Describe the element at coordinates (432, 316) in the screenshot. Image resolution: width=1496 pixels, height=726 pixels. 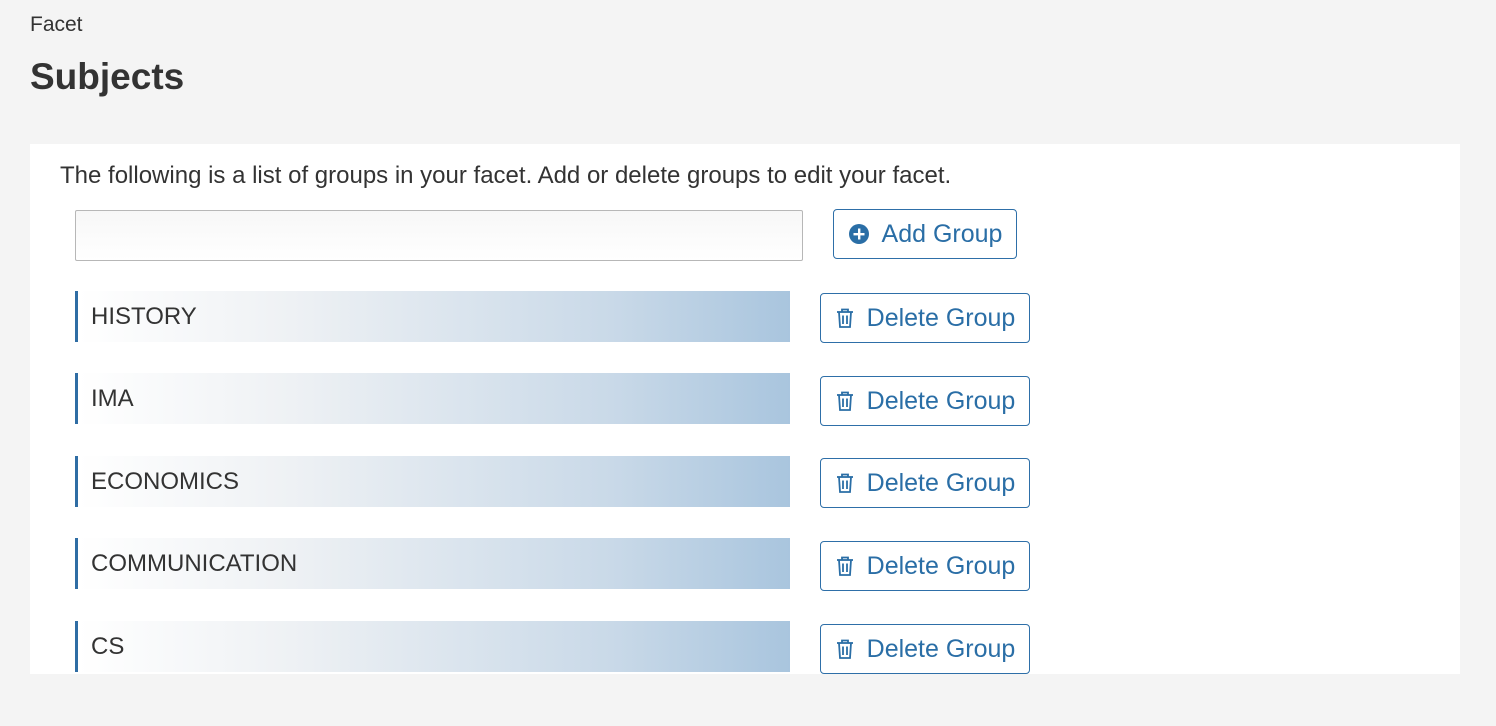
I see `group-row-history: HISTORY` at that location.